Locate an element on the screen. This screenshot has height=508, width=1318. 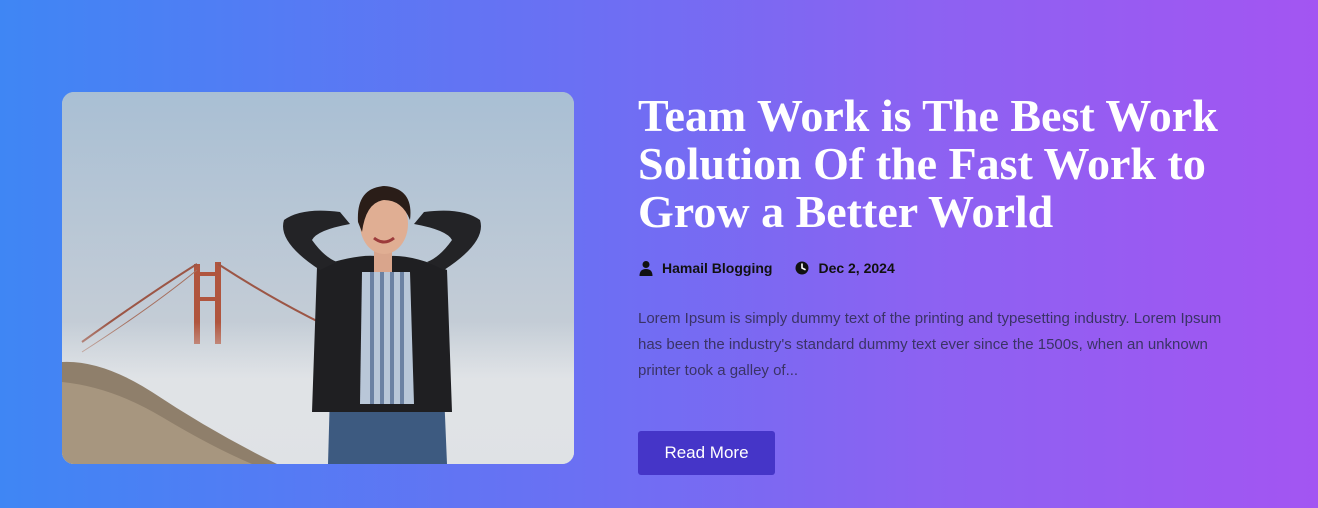
post-meta: Hamail Blogging Dec 2, 2024 is located at coordinates (958, 268).